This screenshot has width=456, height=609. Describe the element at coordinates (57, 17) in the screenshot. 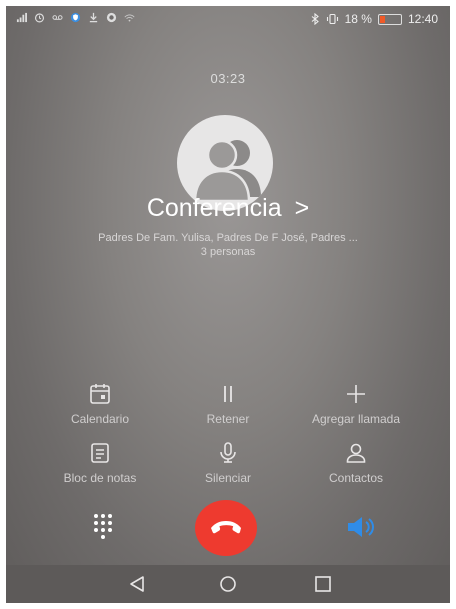

I see `voicemail-icon` at that location.